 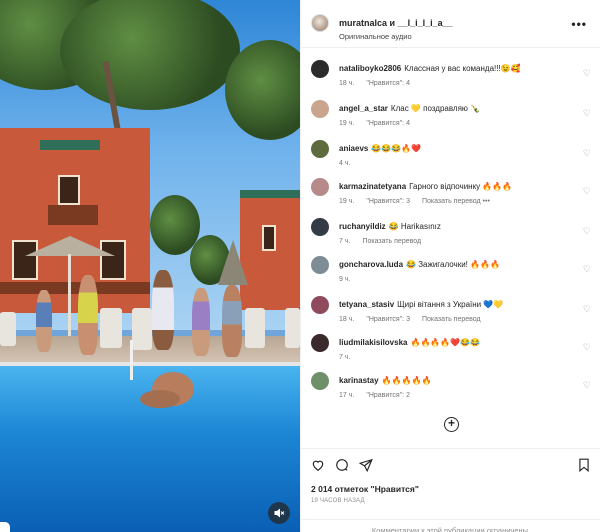 What do you see at coordinates (450, 351) in the screenshot?
I see `comment-item: liudmilakisilovska 🔥🔥🔥🔥❤️😂😂 7 ч. ♡` at bounding box center [450, 351].